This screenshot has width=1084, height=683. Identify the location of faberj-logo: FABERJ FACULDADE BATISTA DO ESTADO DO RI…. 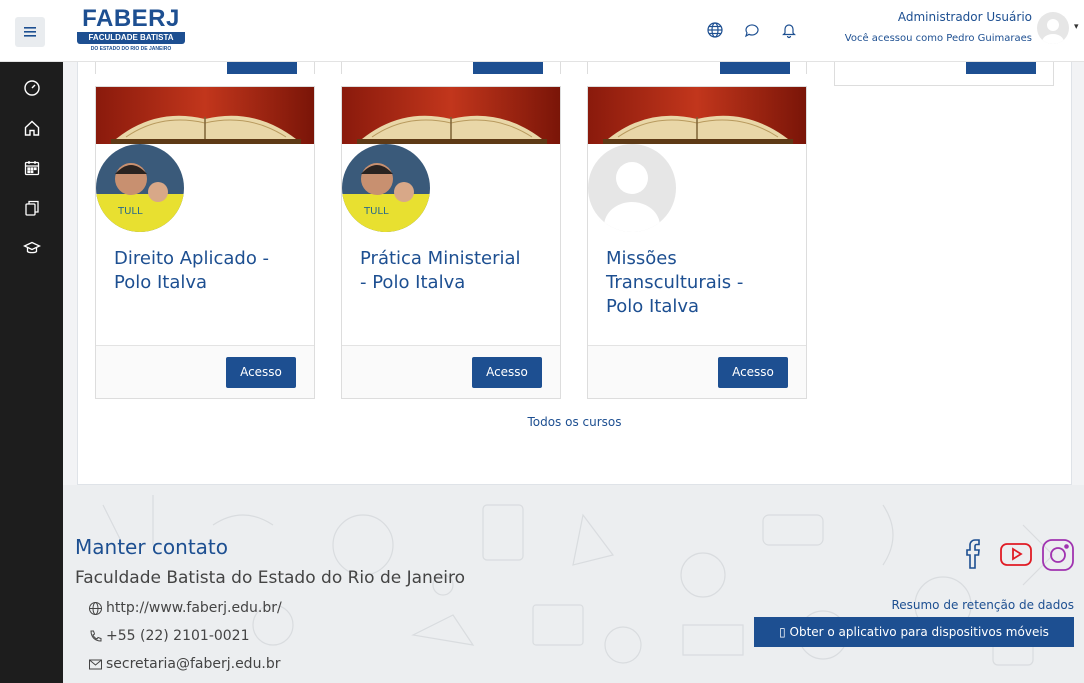
(131, 32).